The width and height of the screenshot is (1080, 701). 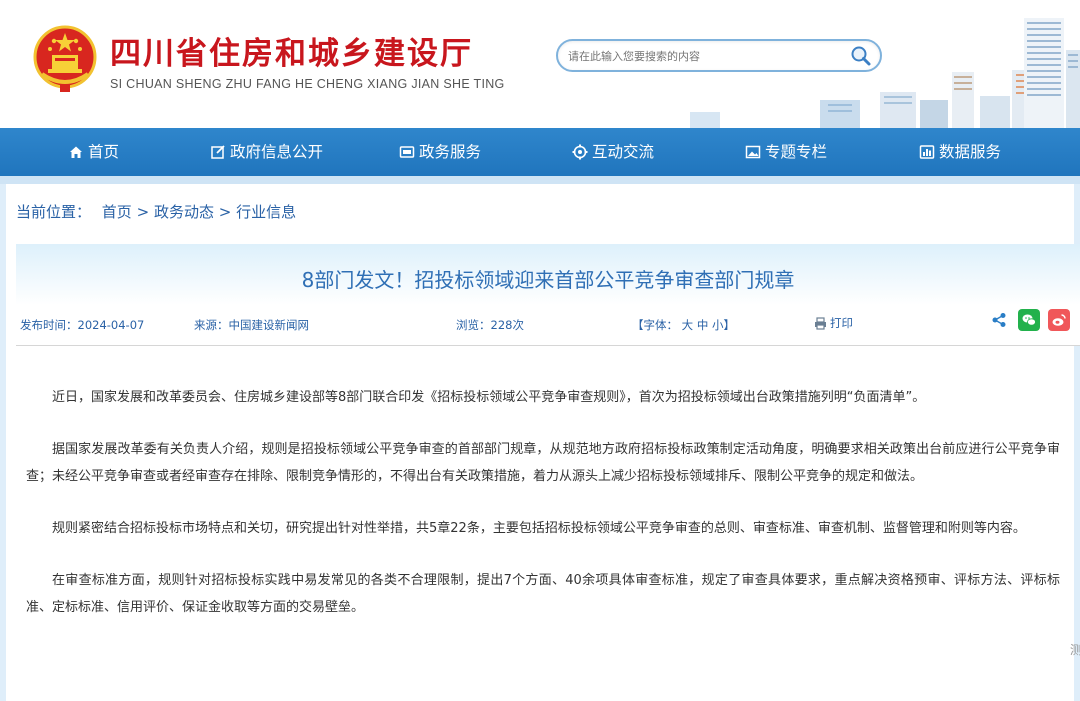 I want to click on article-source: 来源：中国建设新闻网, so click(x=251, y=325).